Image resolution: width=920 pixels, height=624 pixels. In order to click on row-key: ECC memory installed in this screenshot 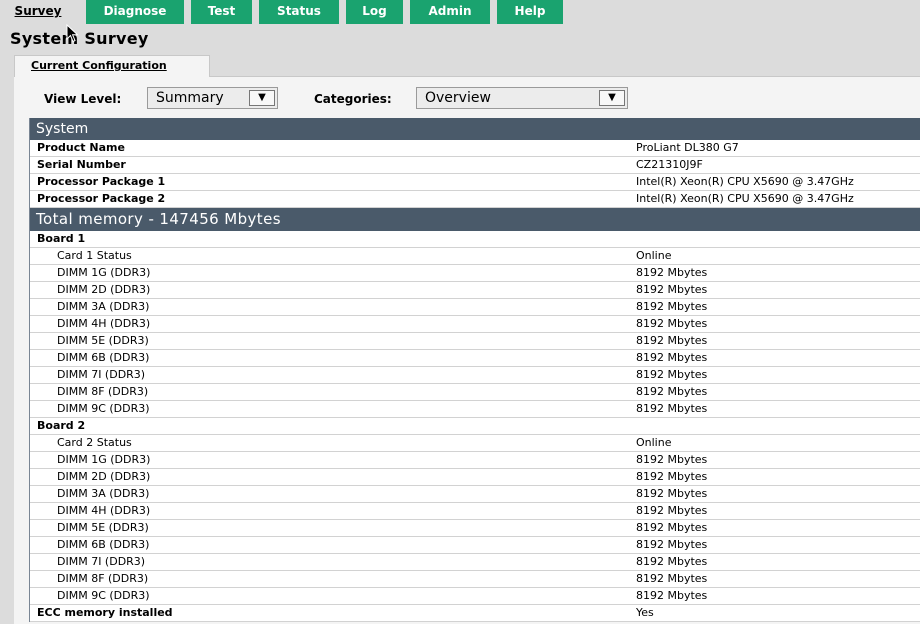, I will do `click(105, 612)`.